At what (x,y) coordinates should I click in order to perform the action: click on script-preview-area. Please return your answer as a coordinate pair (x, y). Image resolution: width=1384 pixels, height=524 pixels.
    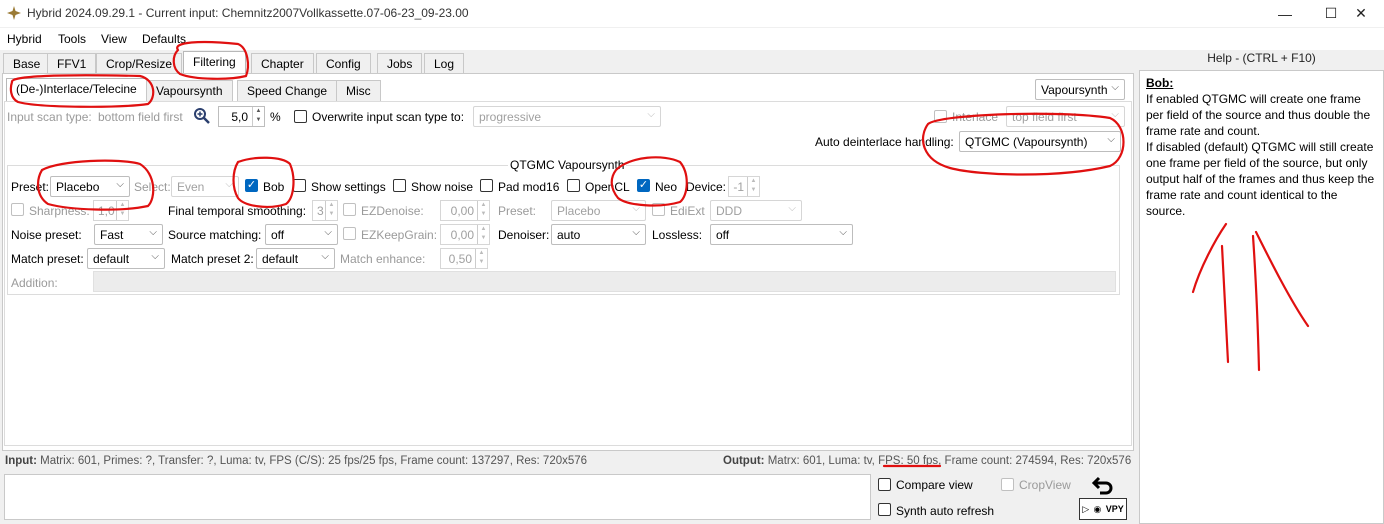
    Looking at the image, I should click on (437, 497).